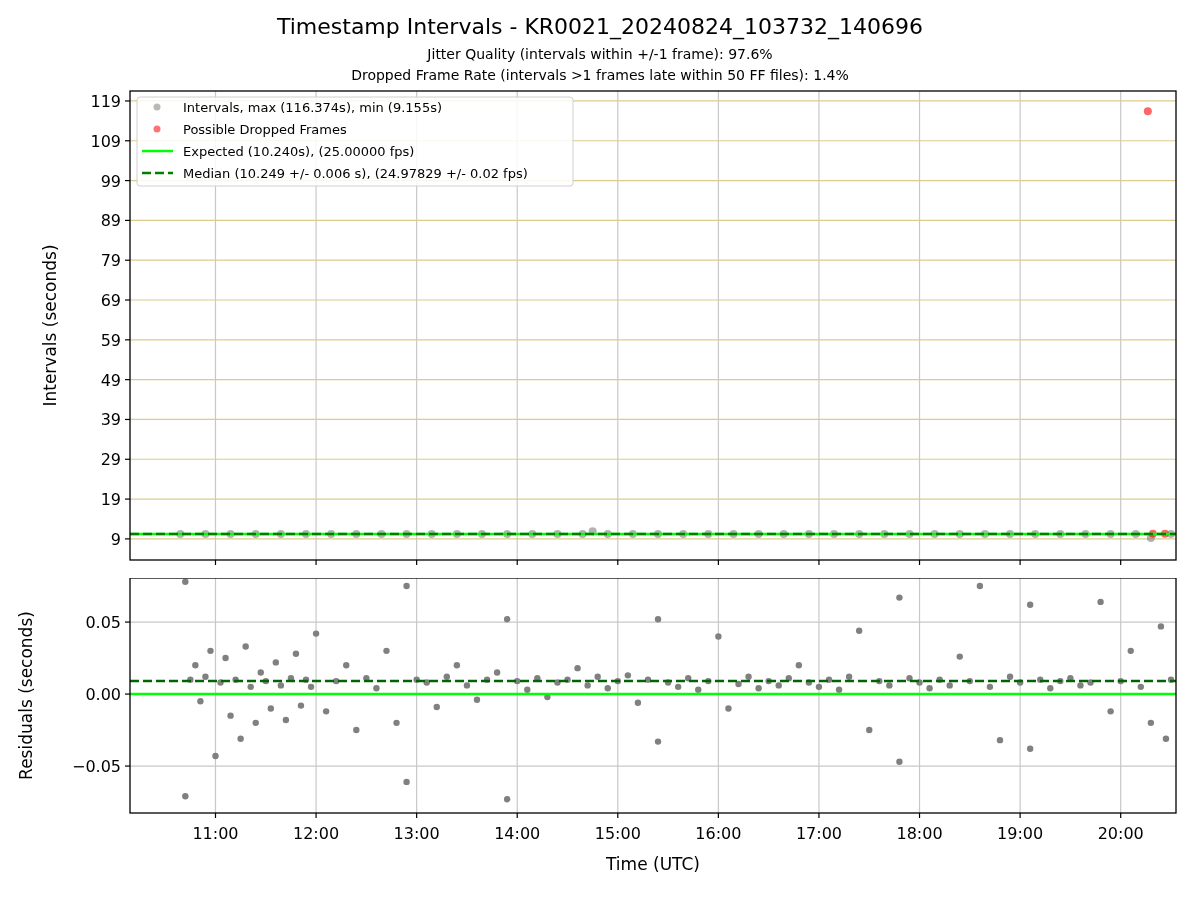 The image size is (1200, 900). What do you see at coordinates (110, 181) in the screenshot?
I see `tick-label: 99` at bounding box center [110, 181].